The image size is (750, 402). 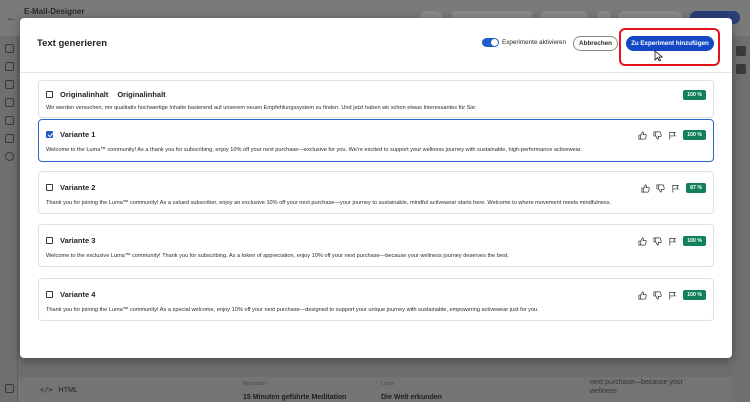 I want to click on score-badge: 87 %, so click(x=696, y=188).